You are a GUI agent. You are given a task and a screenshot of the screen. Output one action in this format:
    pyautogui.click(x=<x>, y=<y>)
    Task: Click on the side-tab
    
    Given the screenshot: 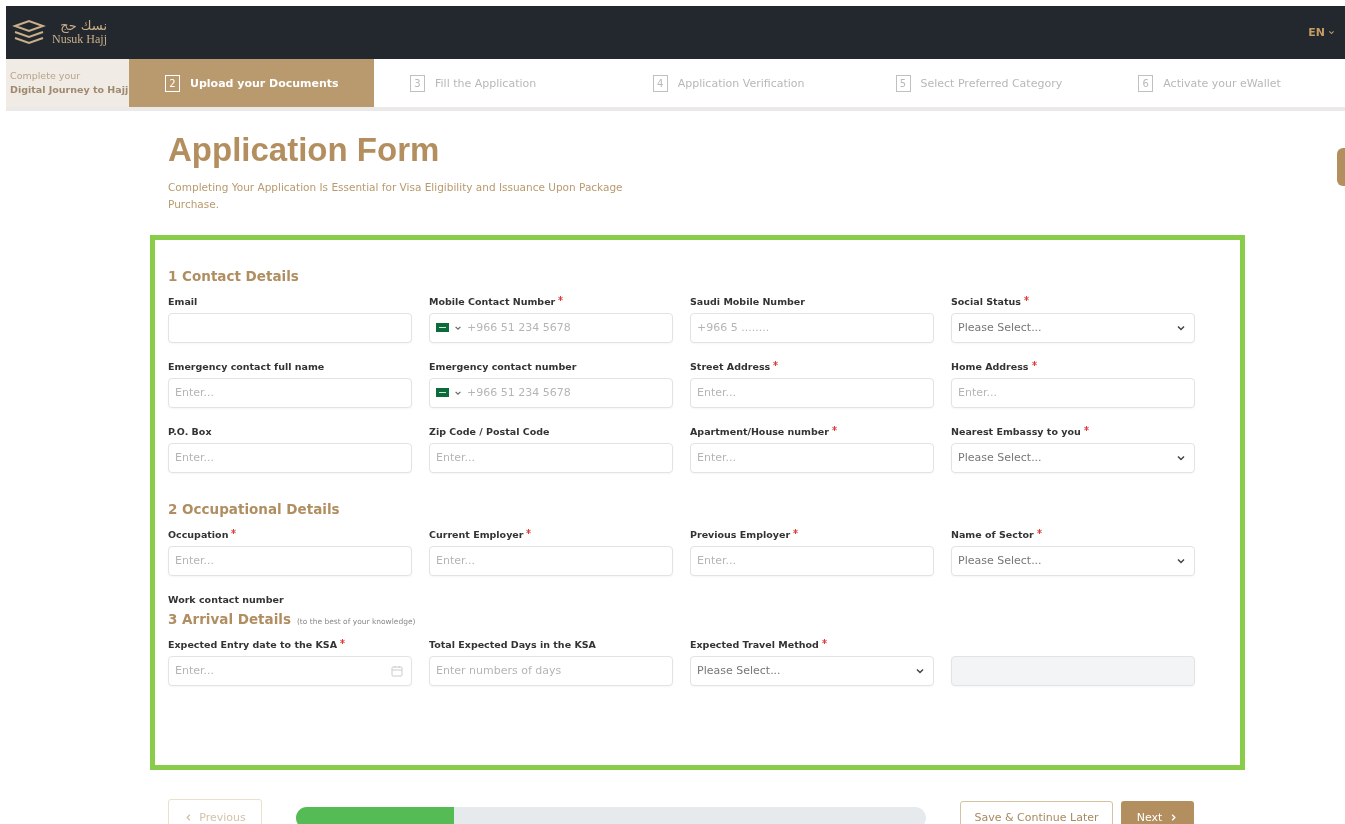 What is the action you would take?
    pyautogui.click(x=1341, y=167)
    